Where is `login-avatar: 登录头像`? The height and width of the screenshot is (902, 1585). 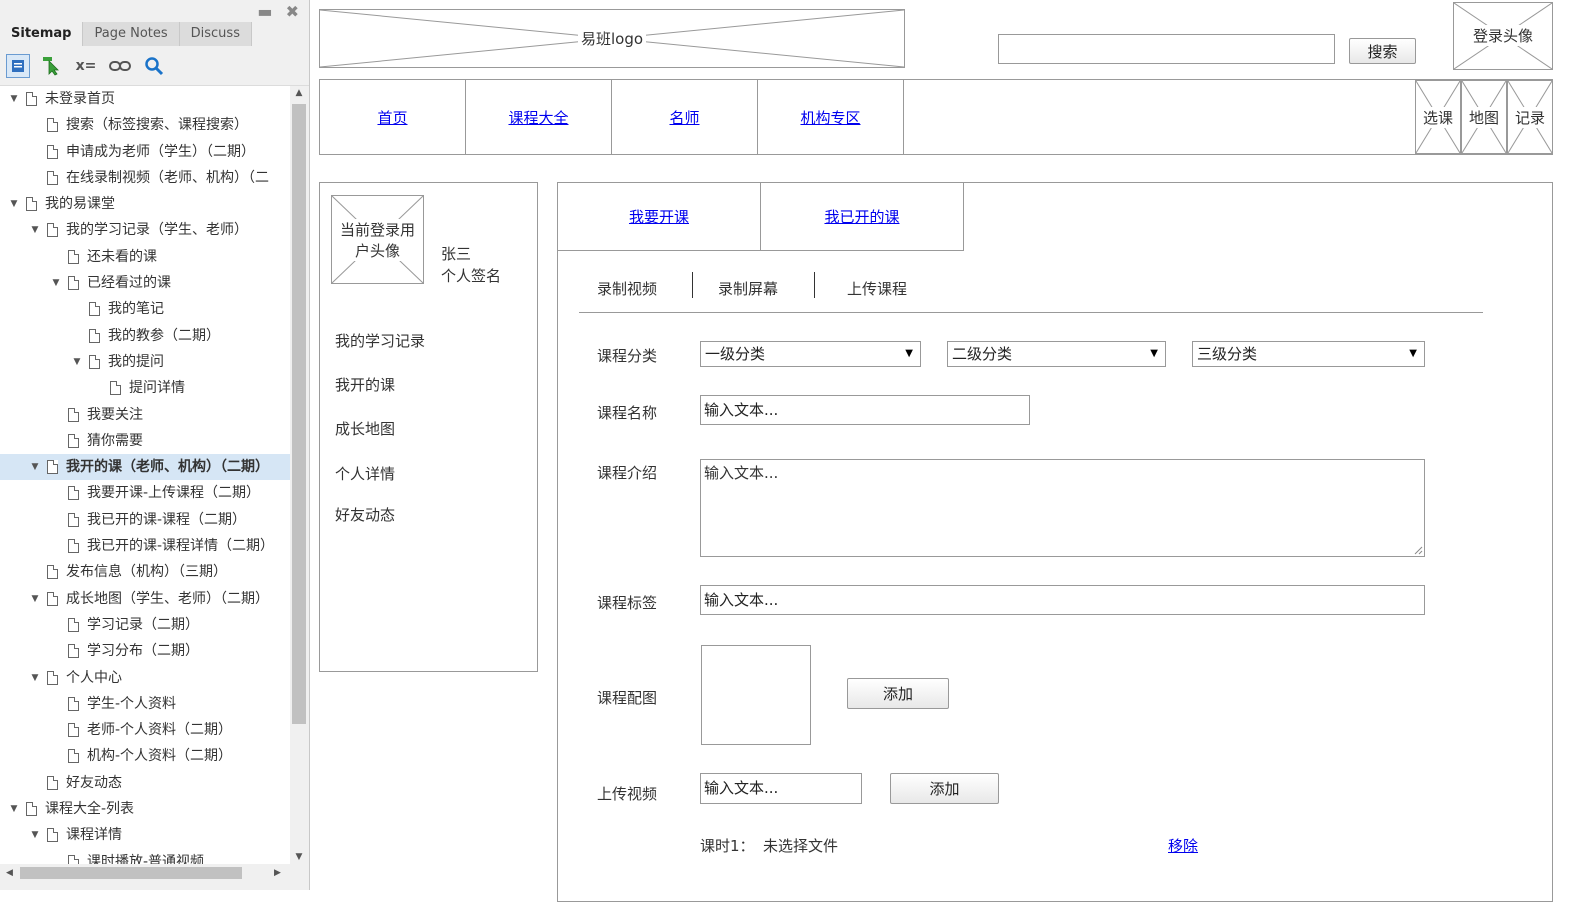
login-avatar: 登录头像 is located at coordinates (1503, 36).